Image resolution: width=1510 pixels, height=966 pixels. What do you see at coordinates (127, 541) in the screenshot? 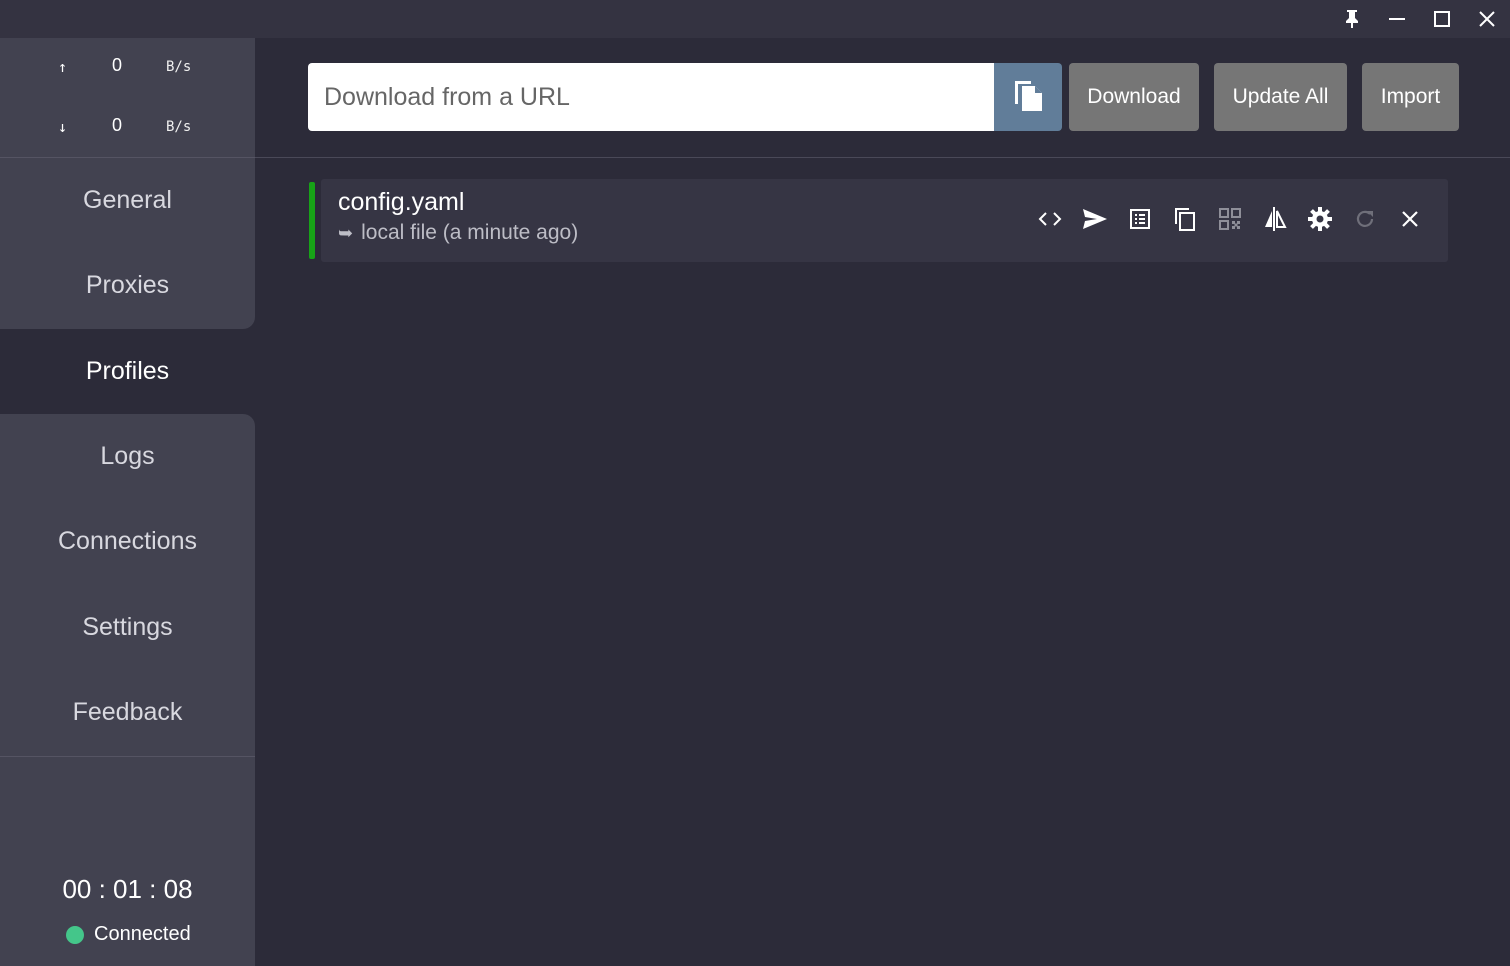
I see `sidebar-item-connections: Connections` at bounding box center [127, 541].